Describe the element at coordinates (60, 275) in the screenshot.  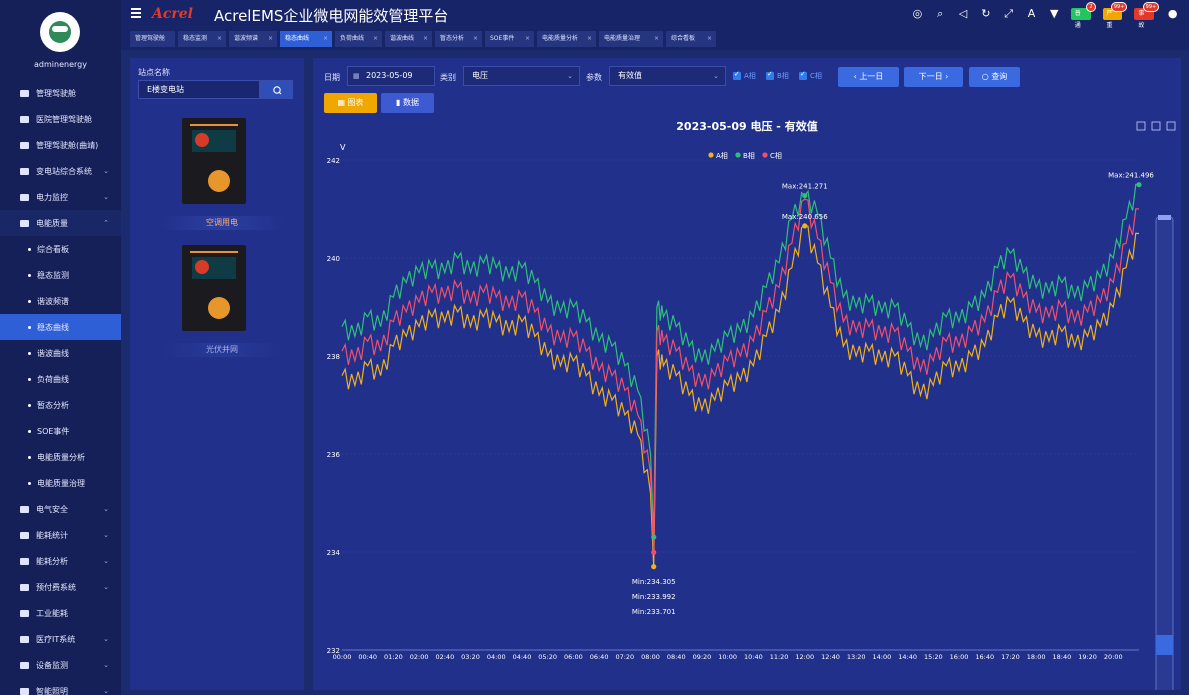
I see `sidebar-item-7: 稳态监测` at that location.